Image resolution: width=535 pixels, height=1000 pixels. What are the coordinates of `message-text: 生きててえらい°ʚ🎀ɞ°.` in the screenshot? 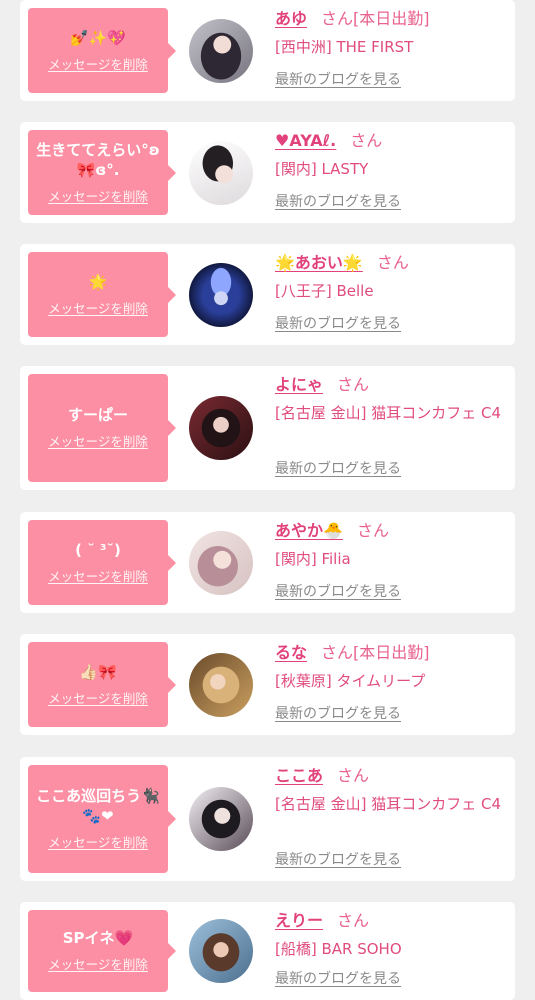 It's located at (98, 159).